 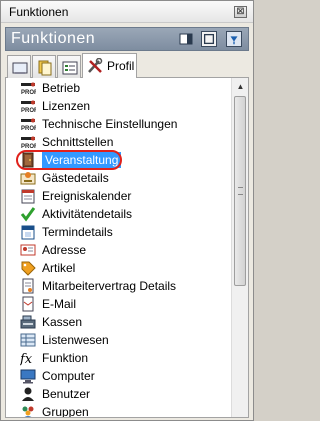 I want to click on grip-icon, so click(x=240, y=191).